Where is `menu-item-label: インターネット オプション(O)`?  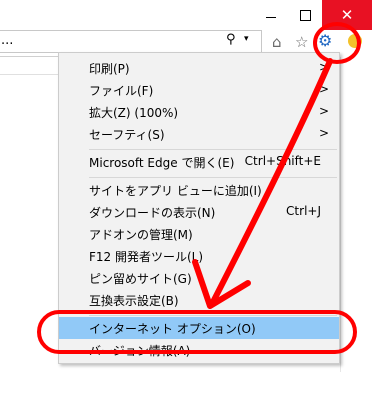
menu-item-label: インターネット オプション(O) is located at coordinates (172, 329).